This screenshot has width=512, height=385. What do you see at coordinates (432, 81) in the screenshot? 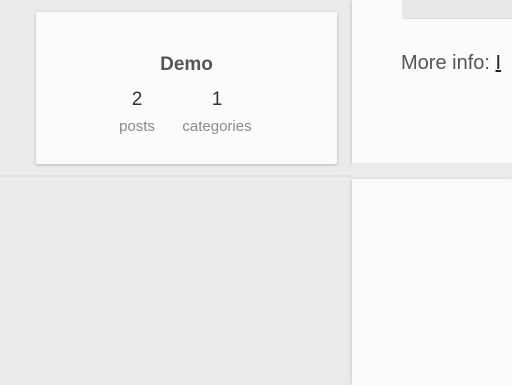
I see `info-card: More info: I` at bounding box center [432, 81].